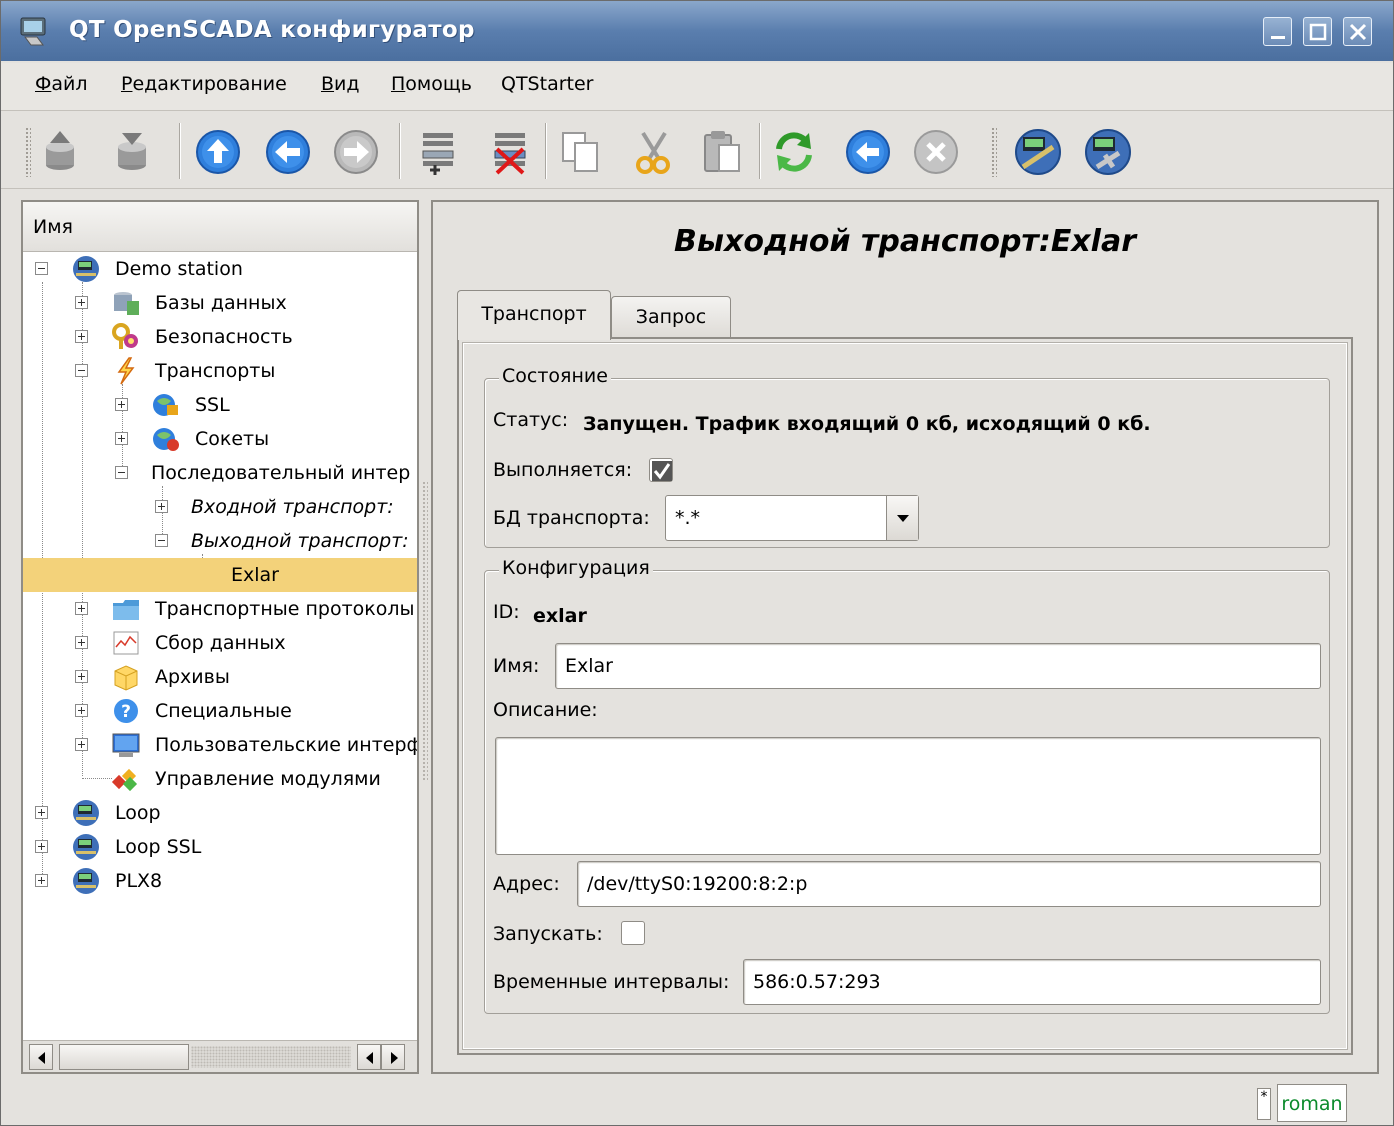  What do you see at coordinates (868, 152) in the screenshot?
I see `start-button` at bounding box center [868, 152].